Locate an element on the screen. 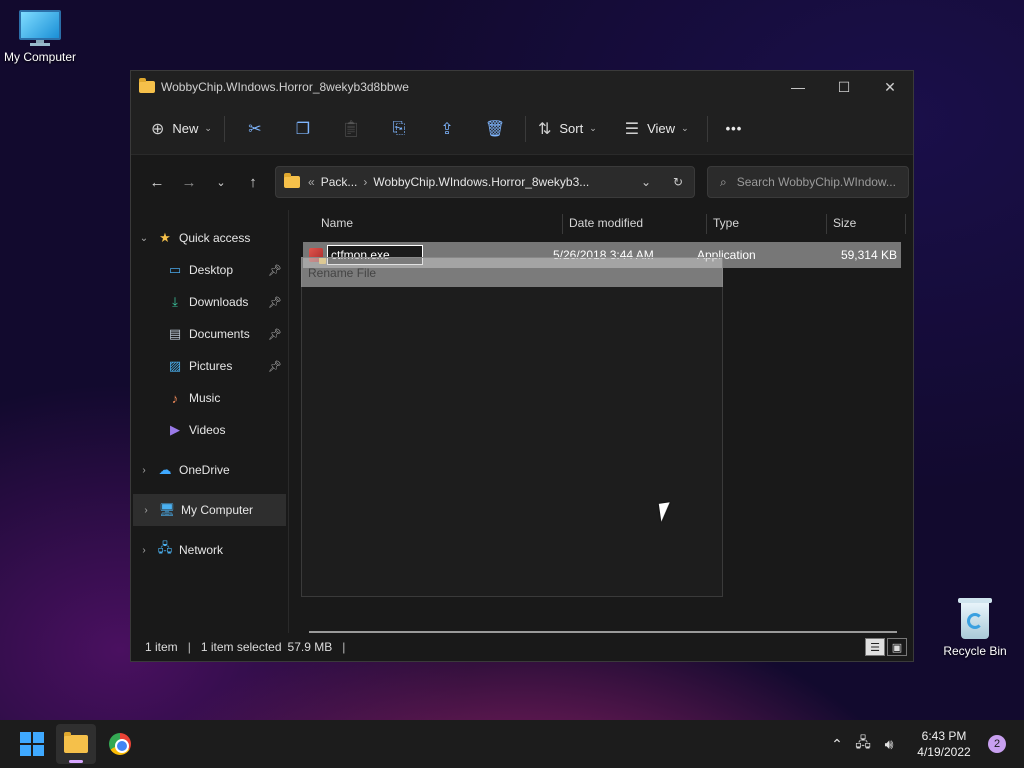  picture-icon: ▨ is located at coordinates (175, 365).